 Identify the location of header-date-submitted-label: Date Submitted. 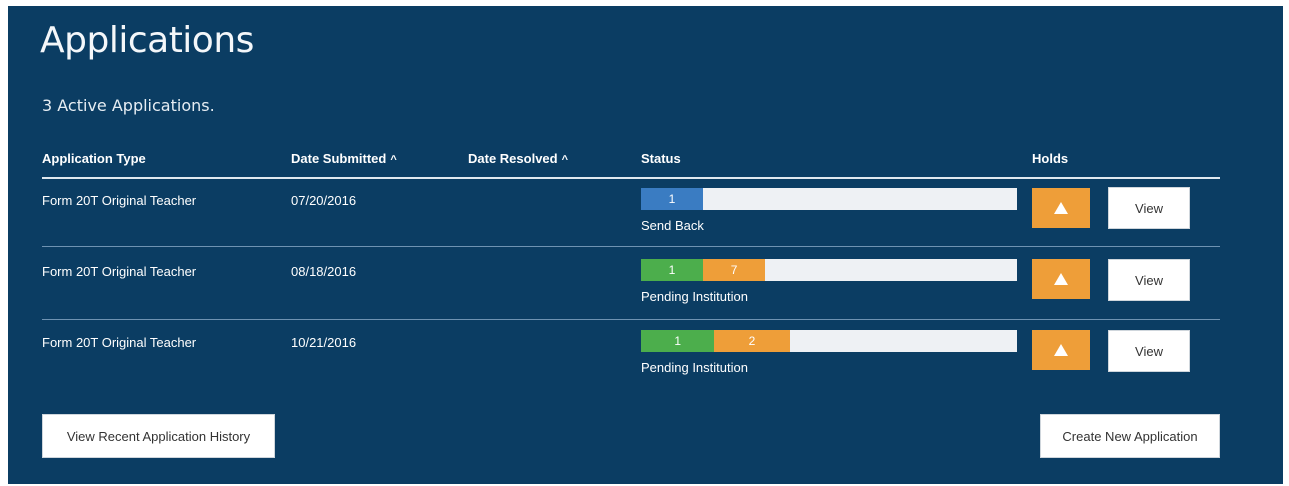
(339, 158).